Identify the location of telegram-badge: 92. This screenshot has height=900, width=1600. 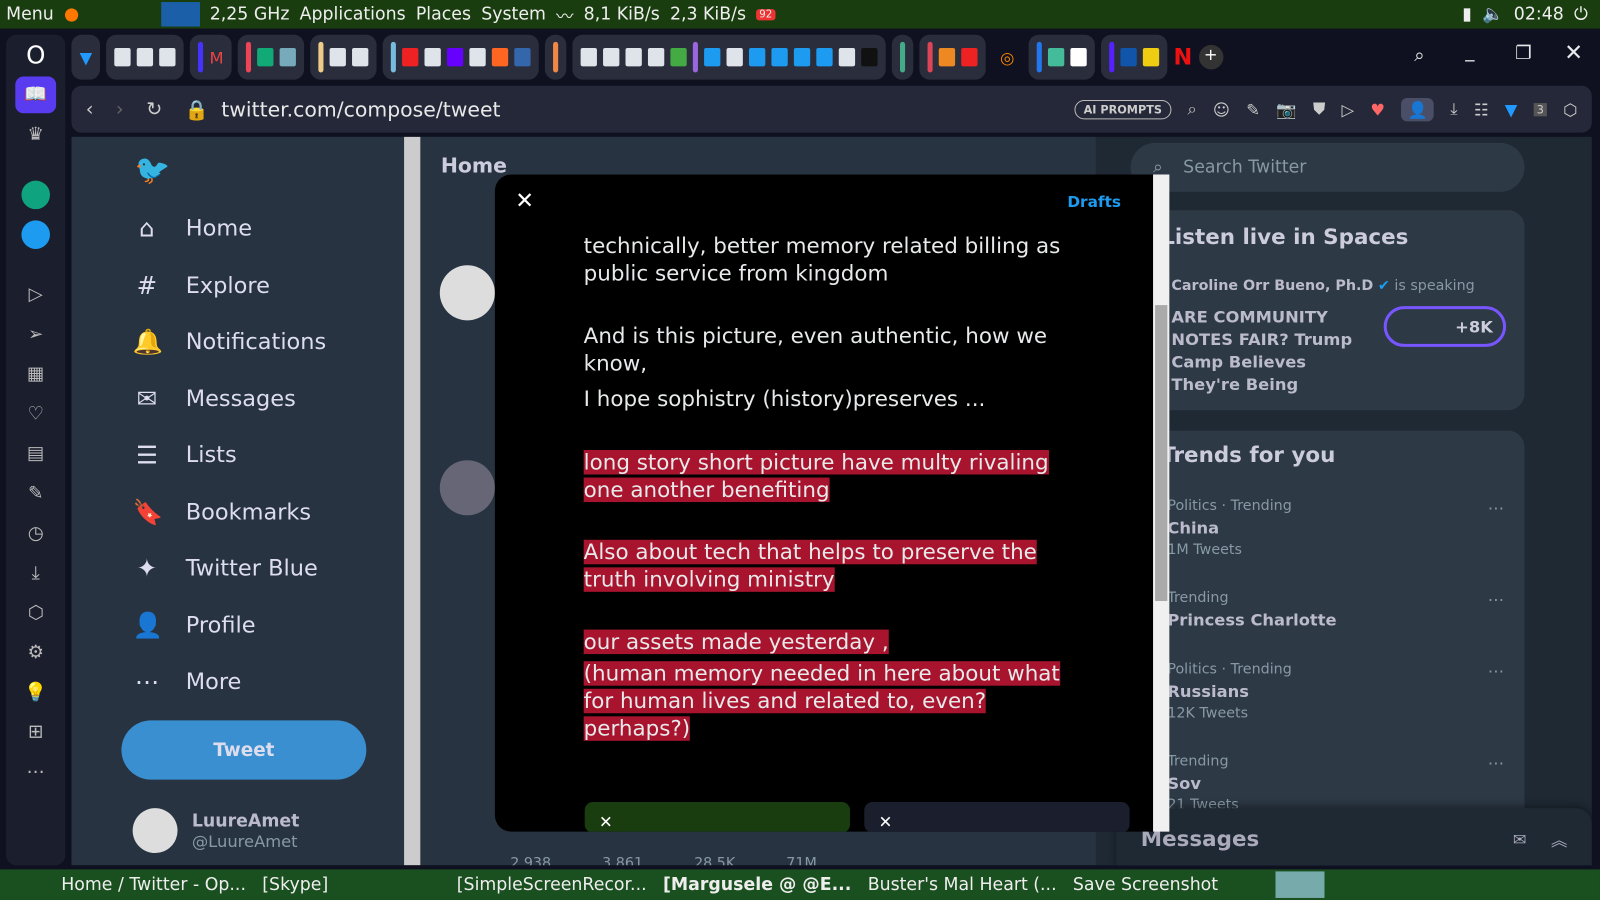
(766, 14).